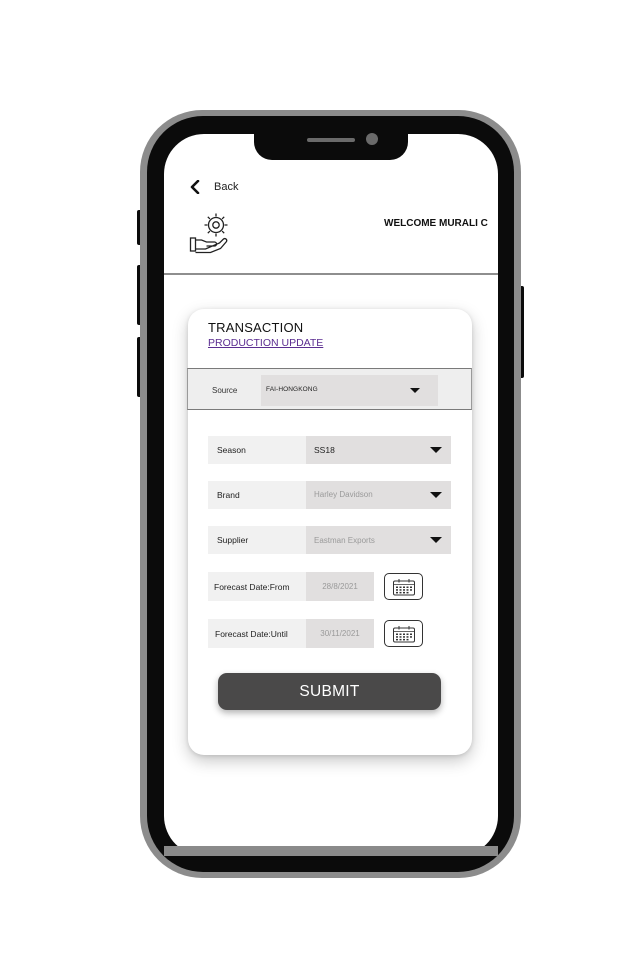 The height and width of the screenshot is (974, 642). I want to click on chevron-left-icon, so click(195, 187).